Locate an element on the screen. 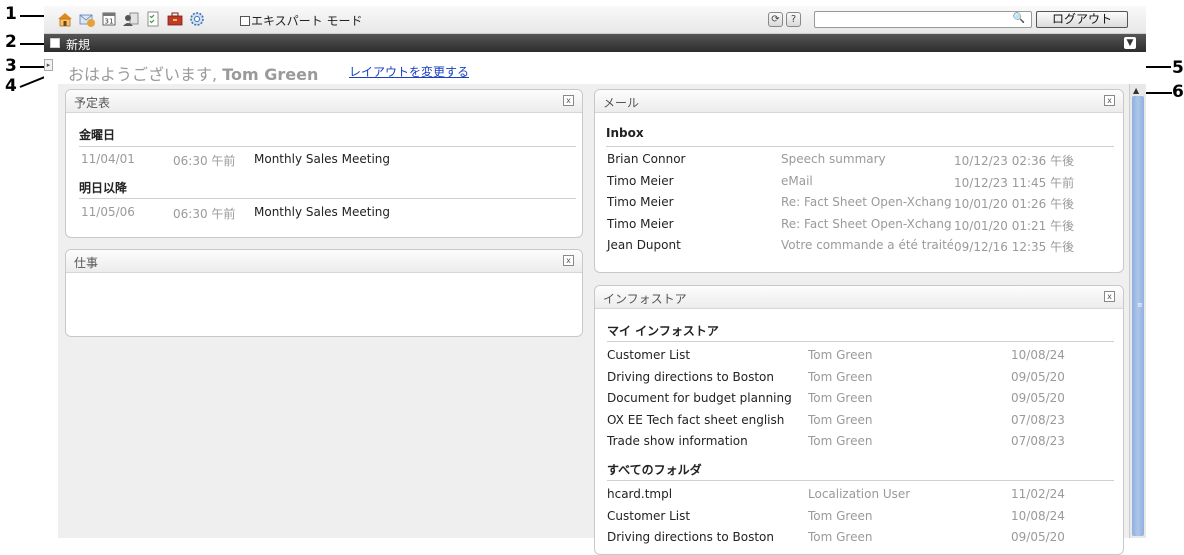 The image size is (1184, 555). infostore-row: Trade show information Tom Green 07/08/23 is located at coordinates (855, 444).